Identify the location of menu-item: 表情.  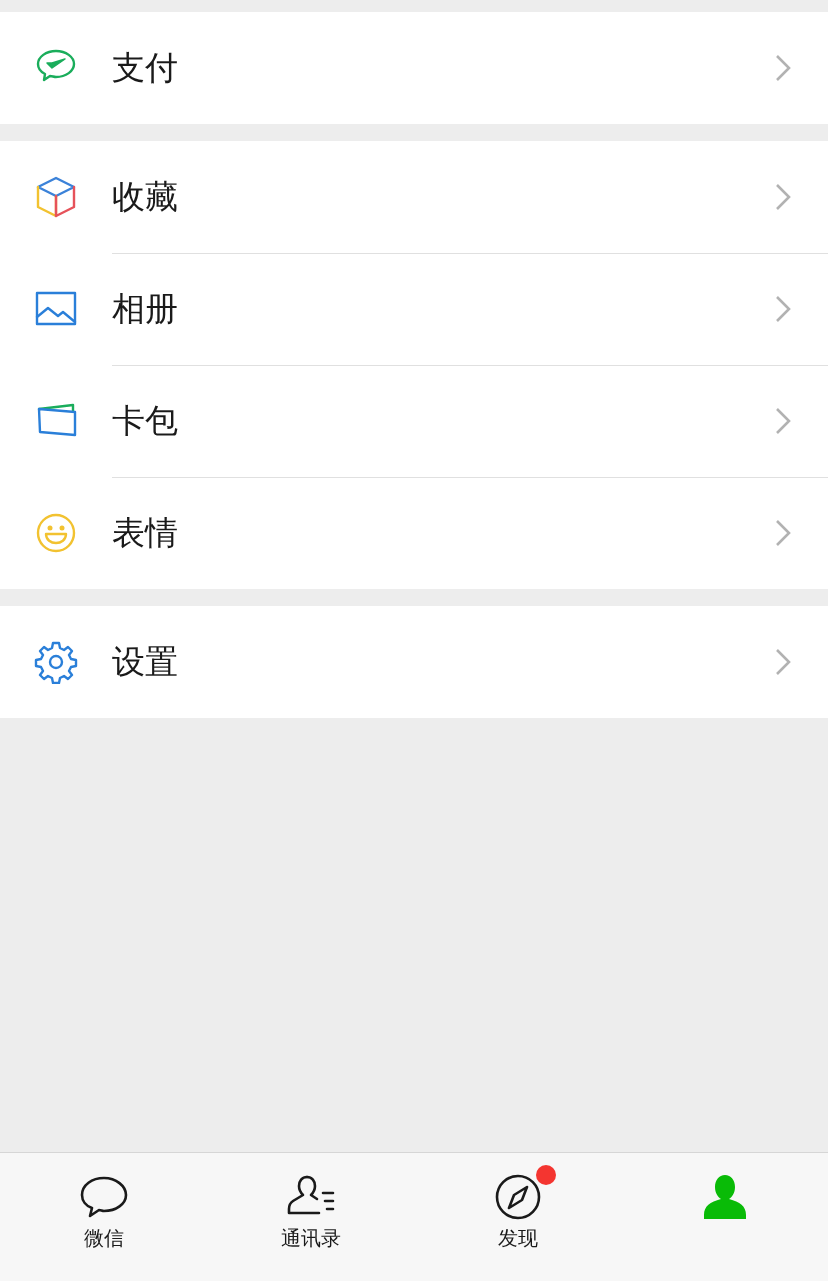
(414, 533).